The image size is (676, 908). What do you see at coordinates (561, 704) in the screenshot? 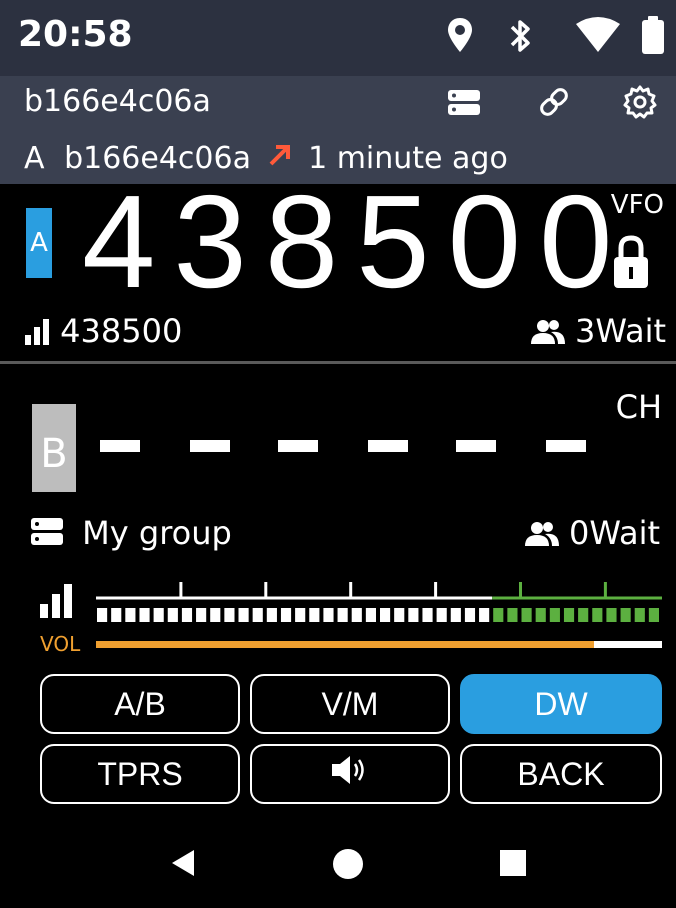
I see `dw-button: DW` at bounding box center [561, 704].